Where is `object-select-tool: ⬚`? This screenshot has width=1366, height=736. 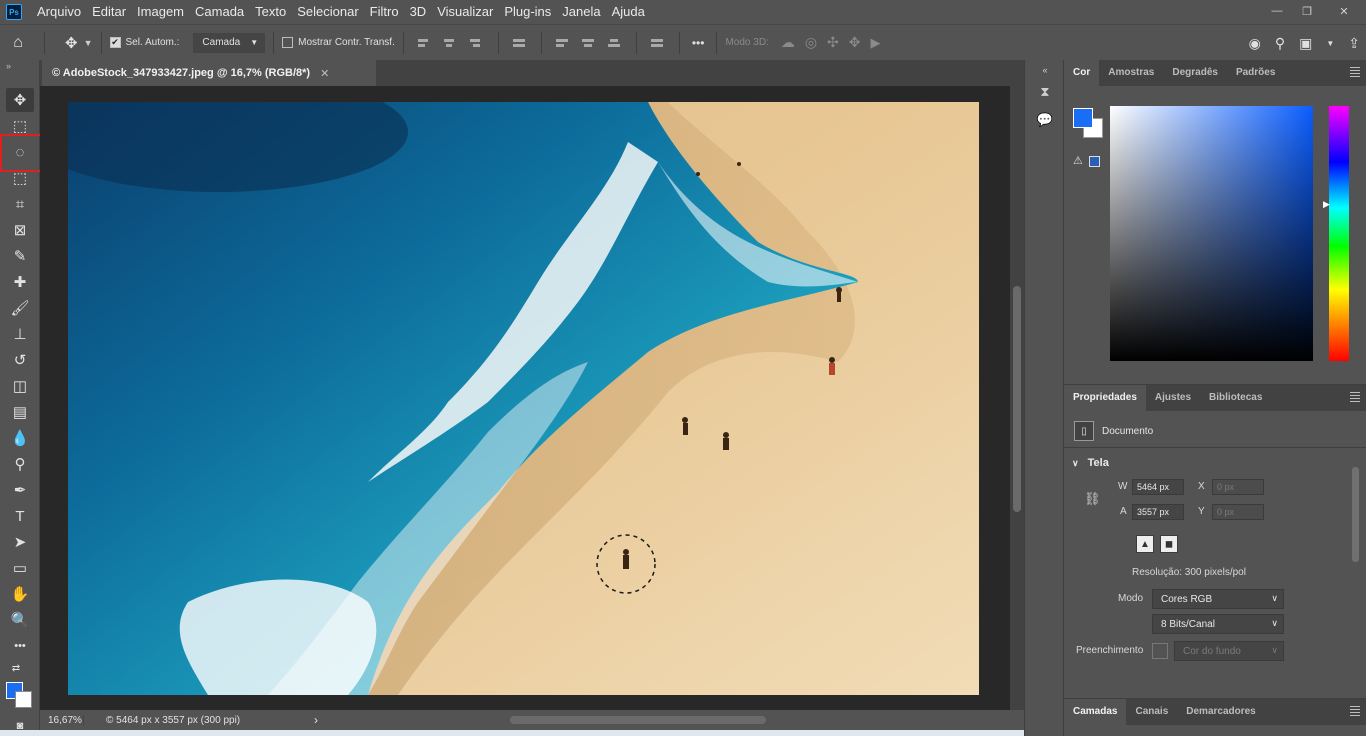 object-select-tool: ⬚ is located at coordinates (20, 178).